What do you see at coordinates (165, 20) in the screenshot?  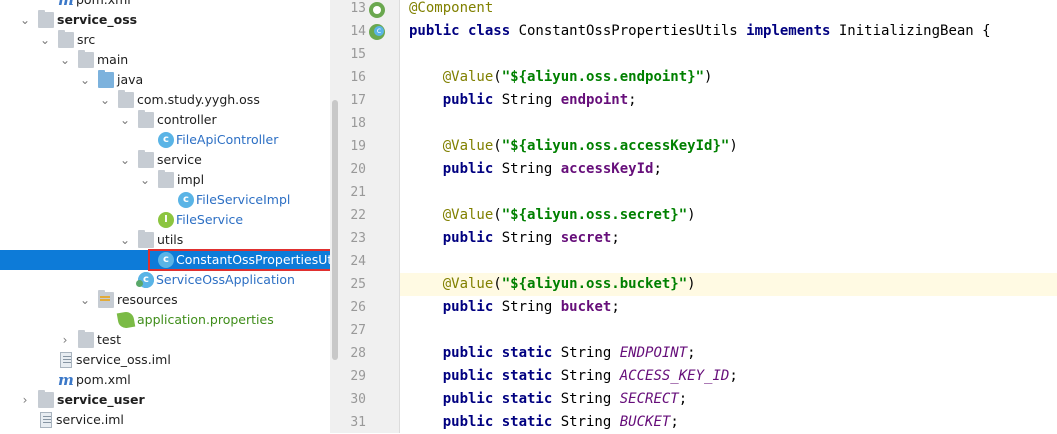 I see `tree-item-service-oss: ⌄ service_oss` at bounding box center [165, 20].